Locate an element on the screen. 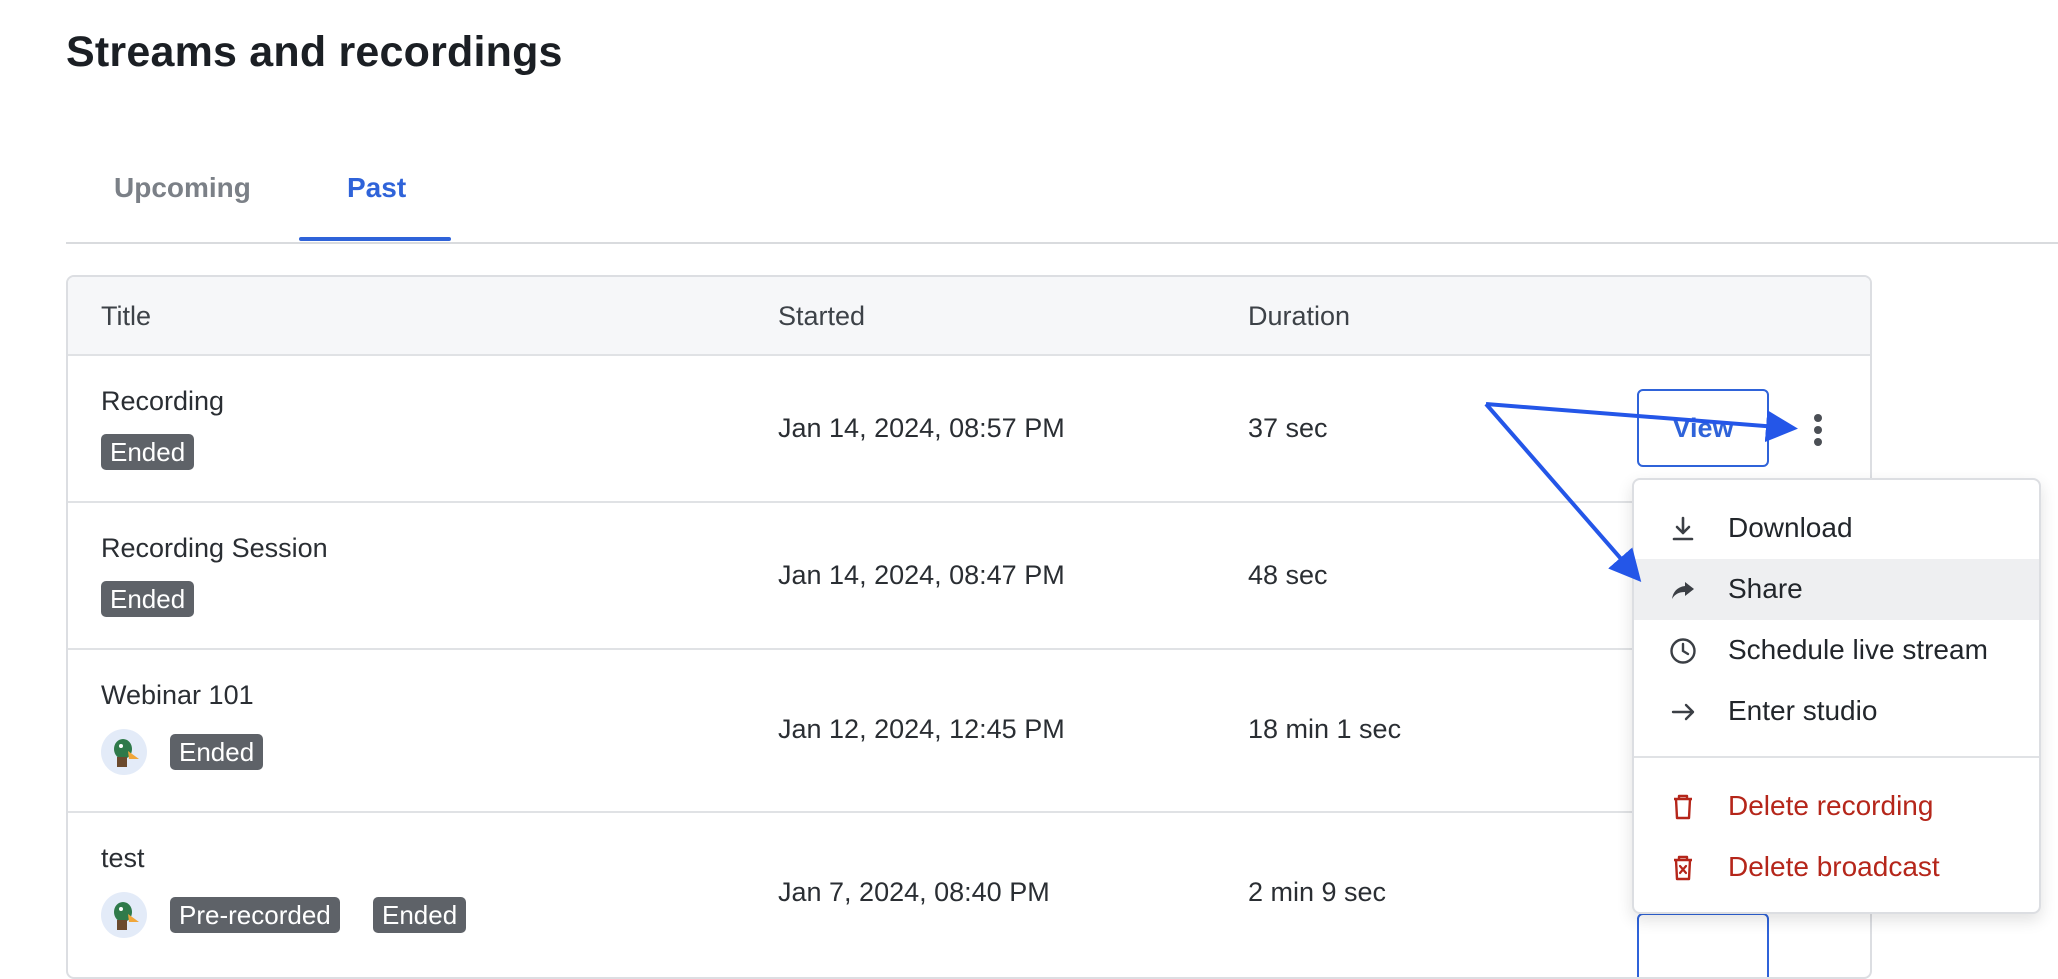  tab-past: Past is located at coordinates (376, 188).